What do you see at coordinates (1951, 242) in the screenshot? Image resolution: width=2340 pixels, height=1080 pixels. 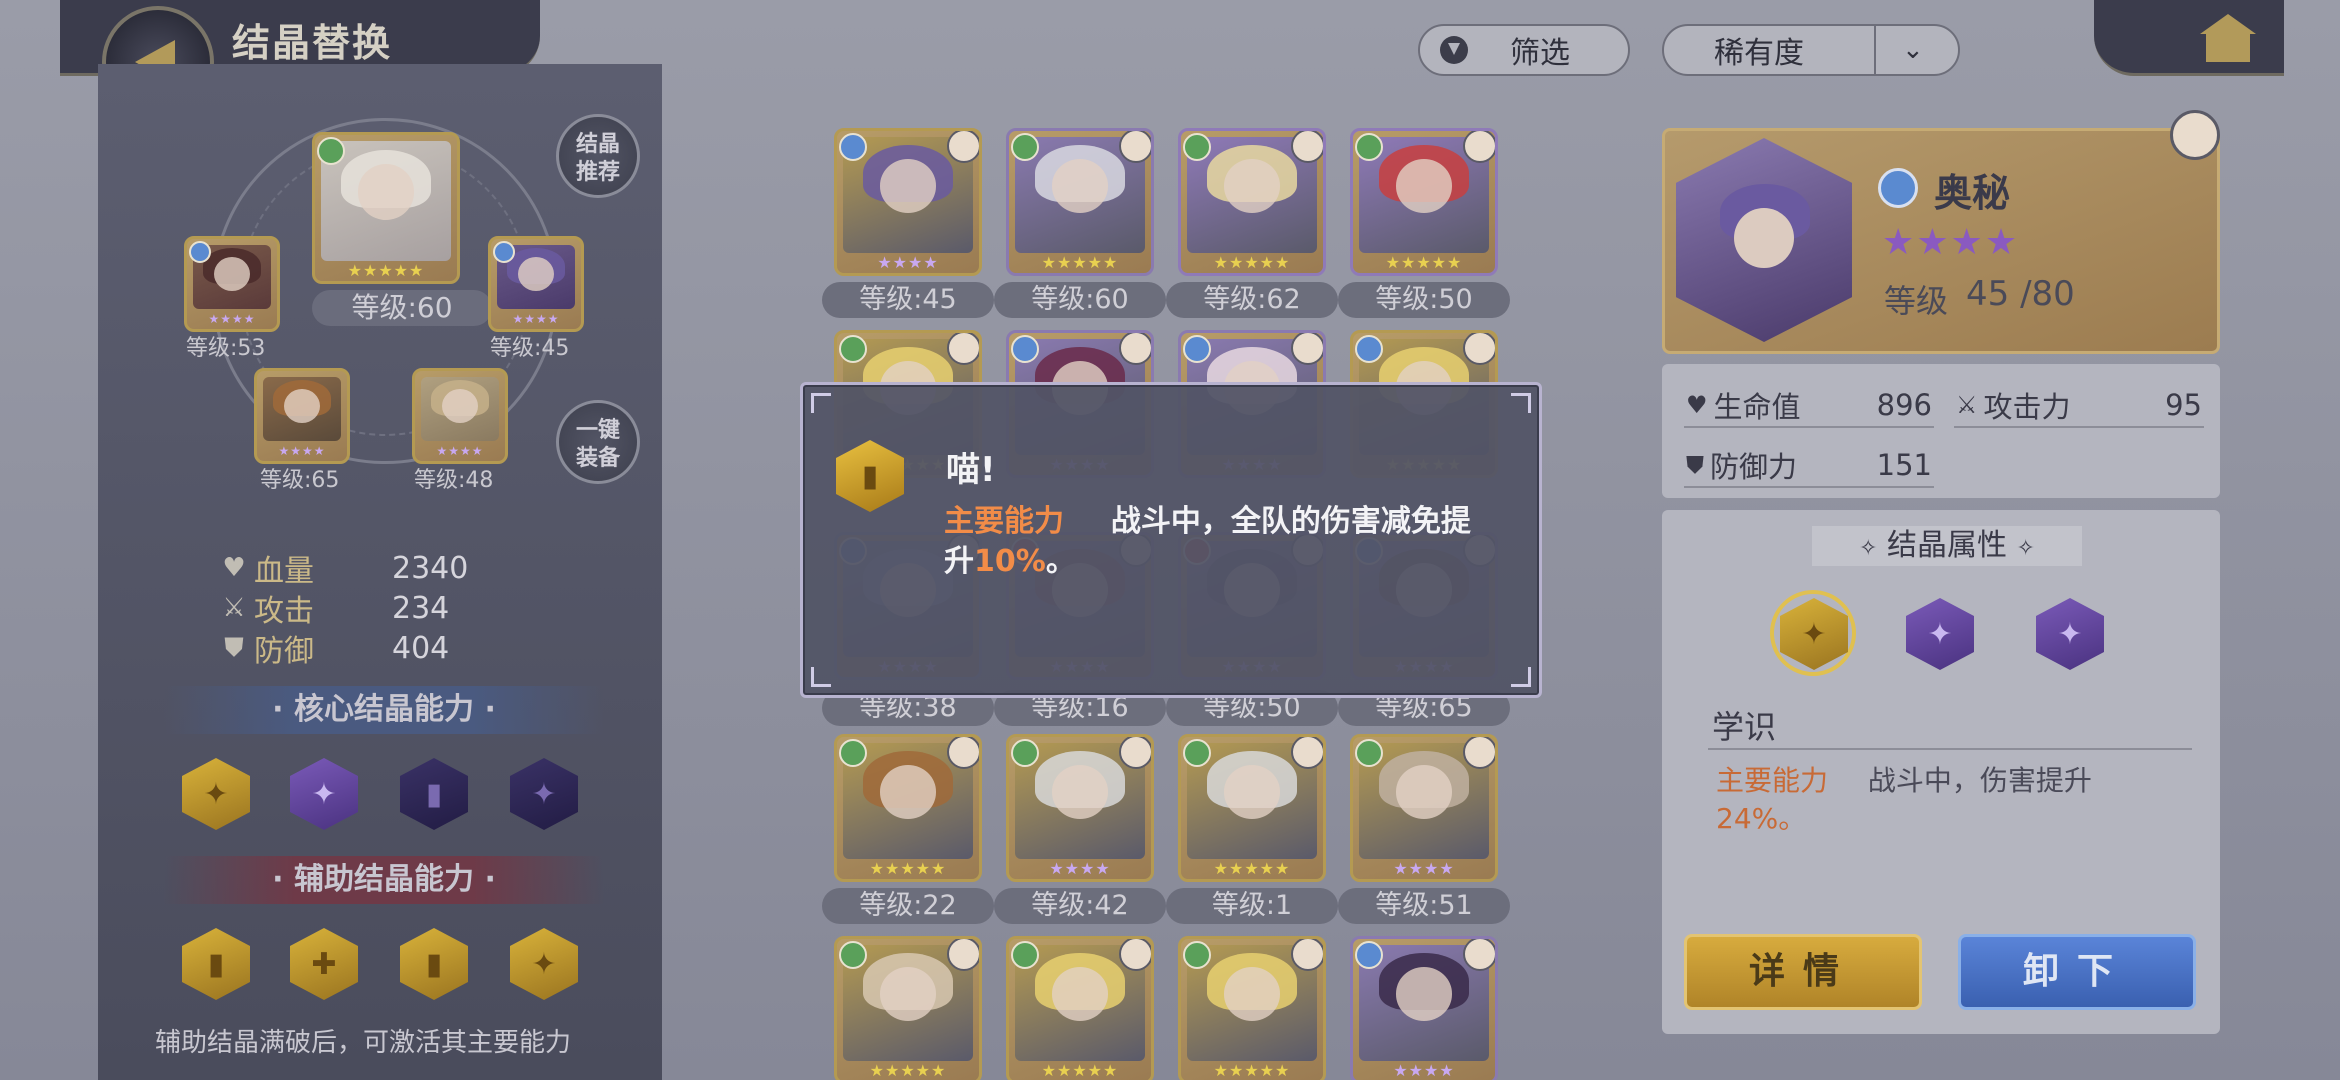 I see `selected-star-rating: ★★★★` at bounding box center [1951, 242].